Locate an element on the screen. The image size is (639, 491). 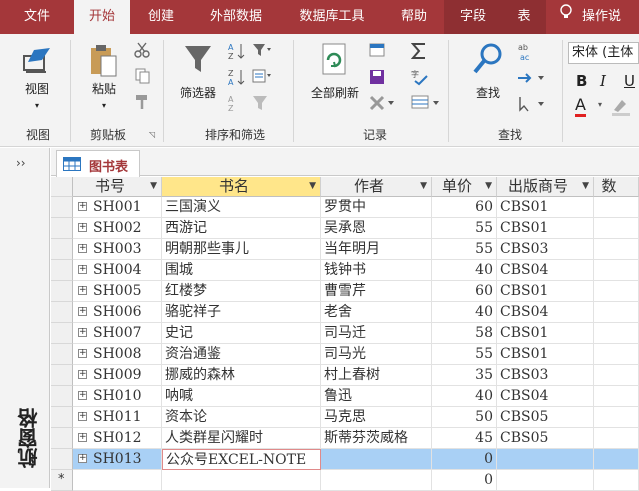
tab-database-tools: 数据库工具 is located at coordinates (332, 17).